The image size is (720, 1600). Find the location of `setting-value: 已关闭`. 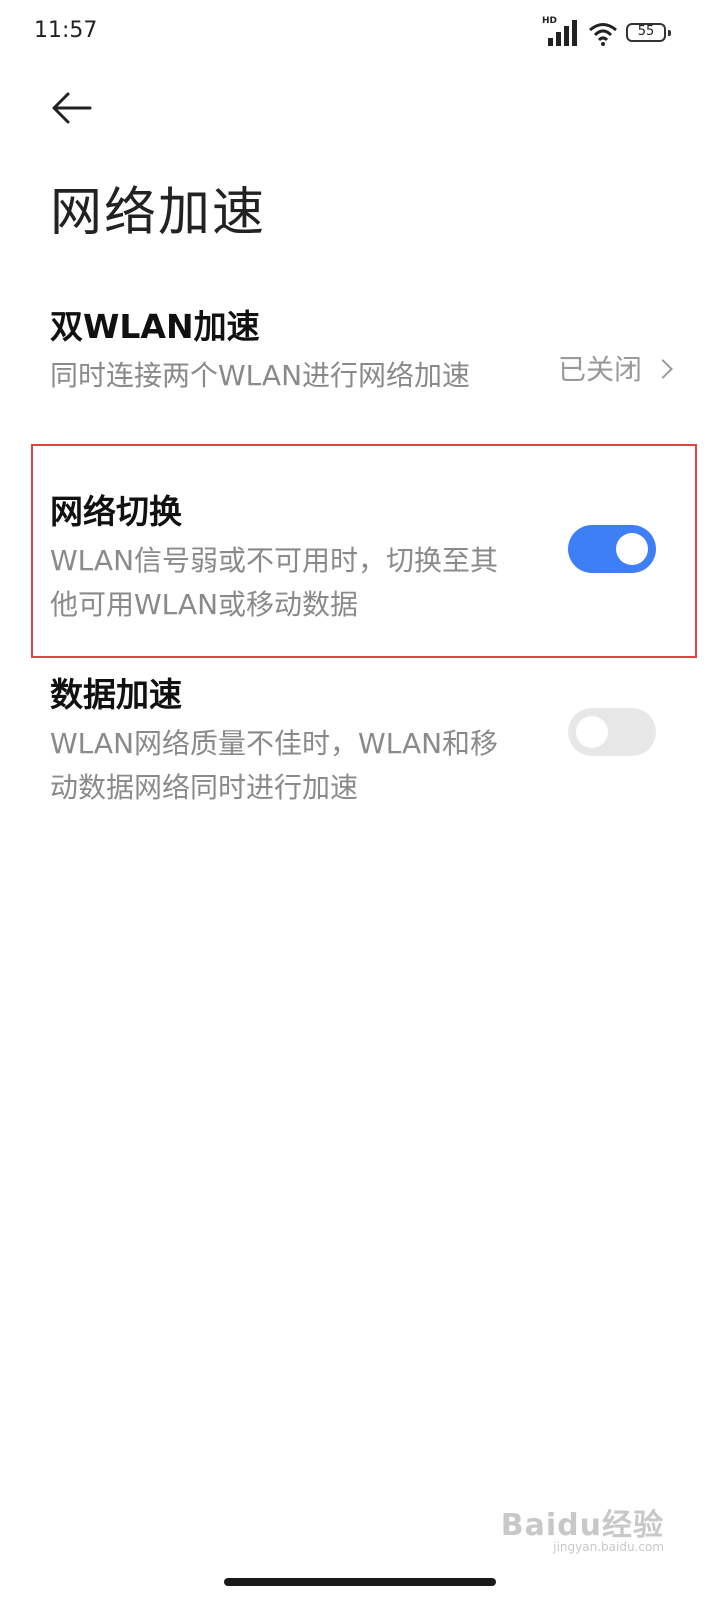

setting-value: 已关闭 is located at coordinates (615, 368).